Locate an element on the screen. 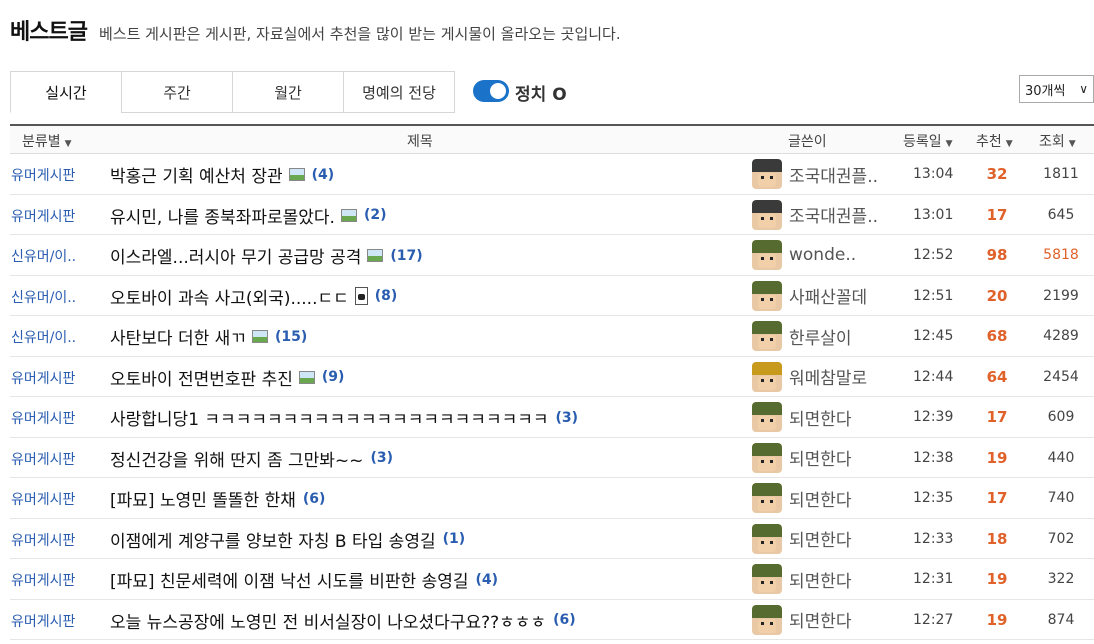 Image resolution: width=1094 pixels, height=644 pixels. post-title-link: 정신건강을 위해 딴지 좀 그만봐~~ (3) is located at coordinates (251, 458).